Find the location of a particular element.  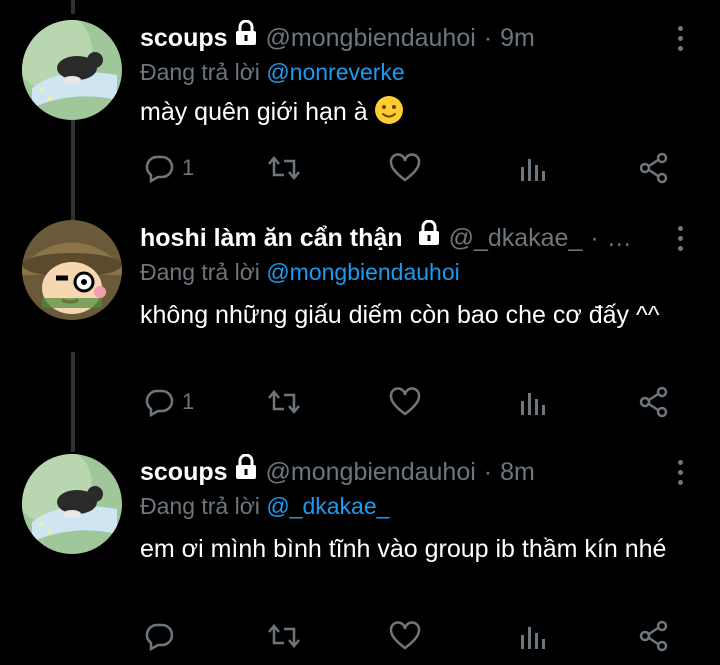

reply-to-link: @mongbiendauhoi is located at coordinates (362, 272).